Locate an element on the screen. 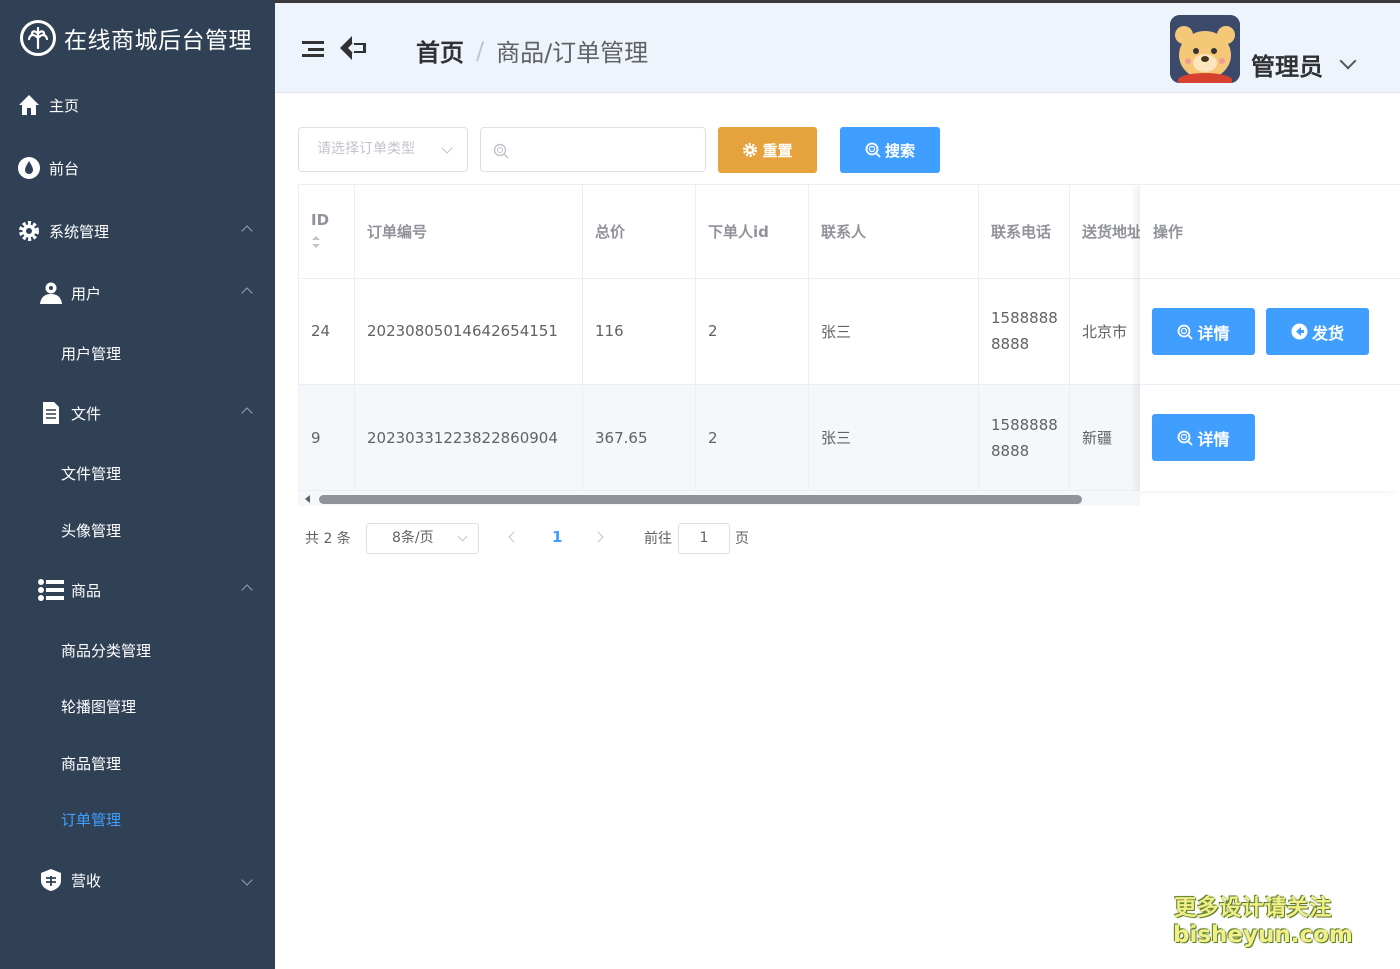  sidebar-item-label: 头像管理 is located at coordinates (91, 530).